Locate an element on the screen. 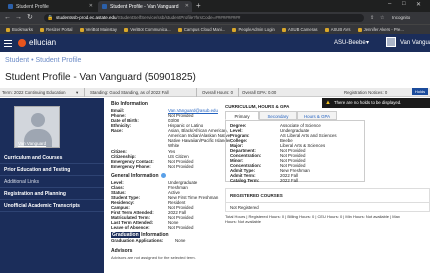 The width and height of the screenshot is (430, 273). registration-notices: Registration Notices: 0 is located at coordinates (365, 92).